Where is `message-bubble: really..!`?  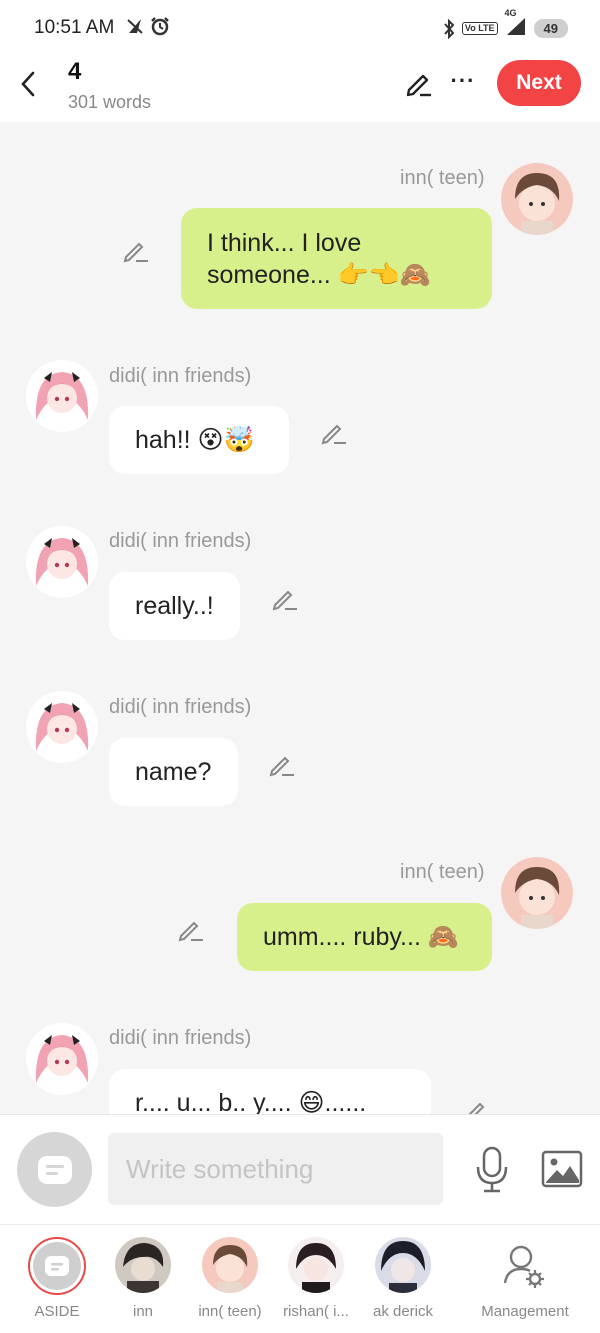 message-bubble: really..! is located at coordinates (174, 606).